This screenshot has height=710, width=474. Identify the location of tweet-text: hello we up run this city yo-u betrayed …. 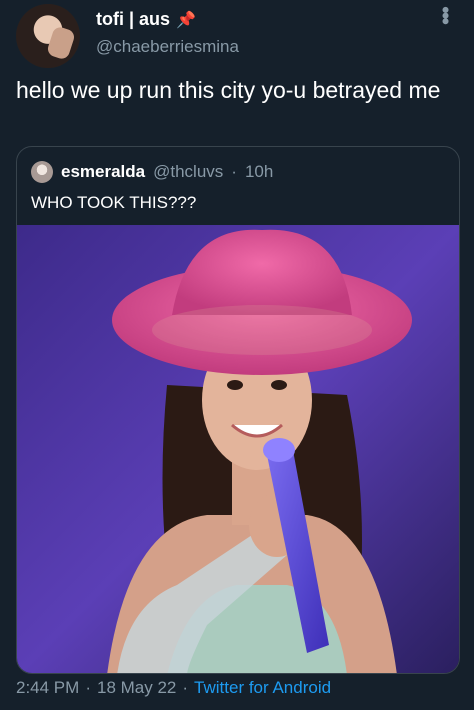
(228, 90).